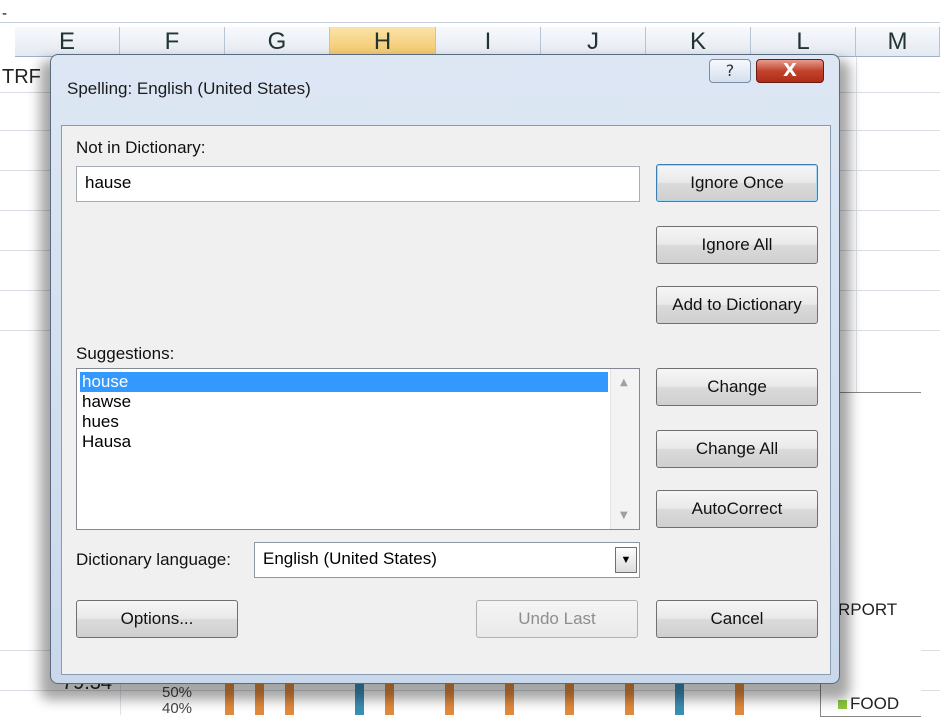 The image size is (940, 717). I want to click on cell-trf: TRF, so click(21, 77).